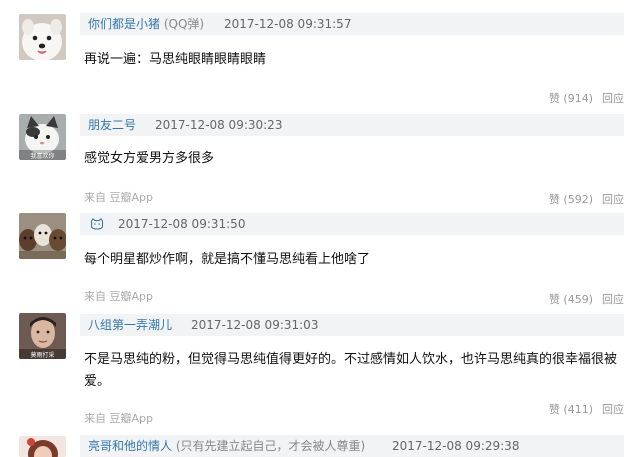 The height and width of the screenshot is (457, 640). I want to click on dogs-group-avatar, so click(42, 236).